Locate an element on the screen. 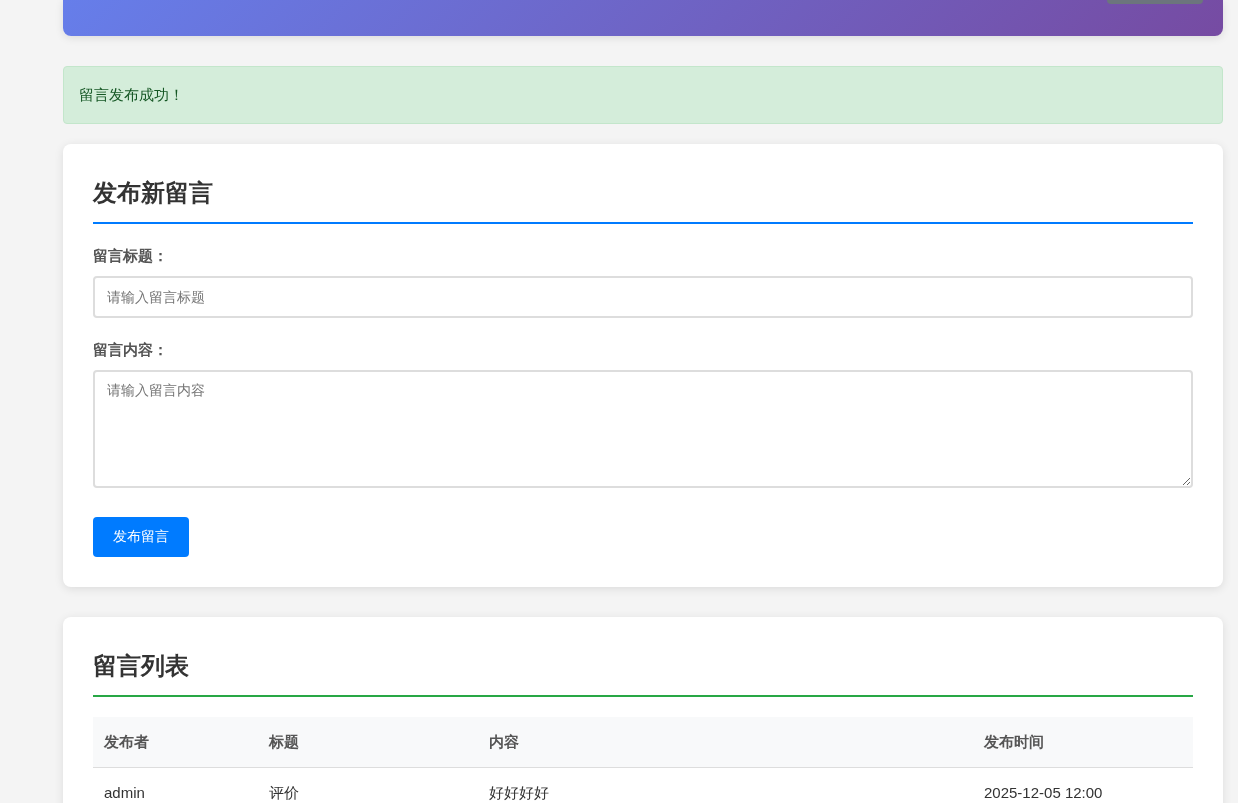 The height and width of the screenshot is (803, 1238). title-input: 请输入留言标题 is located at coordinates (643, 297).